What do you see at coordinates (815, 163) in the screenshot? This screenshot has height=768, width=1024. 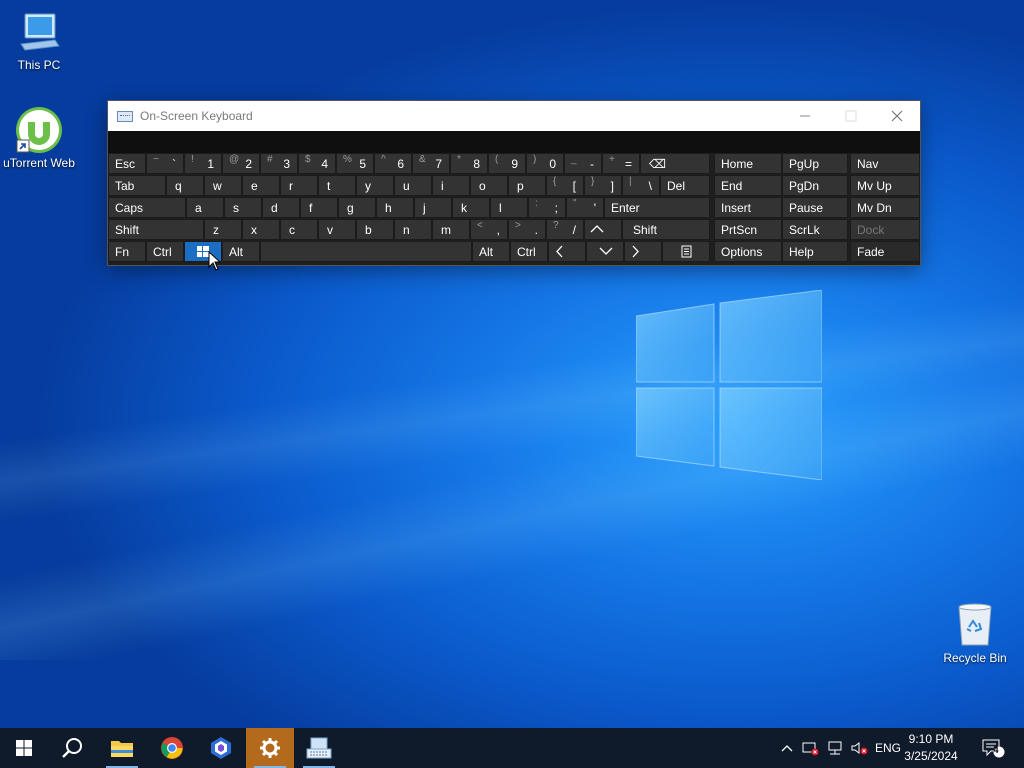 I see `key-pgup: PgUp` at bounding box center [815, 163].